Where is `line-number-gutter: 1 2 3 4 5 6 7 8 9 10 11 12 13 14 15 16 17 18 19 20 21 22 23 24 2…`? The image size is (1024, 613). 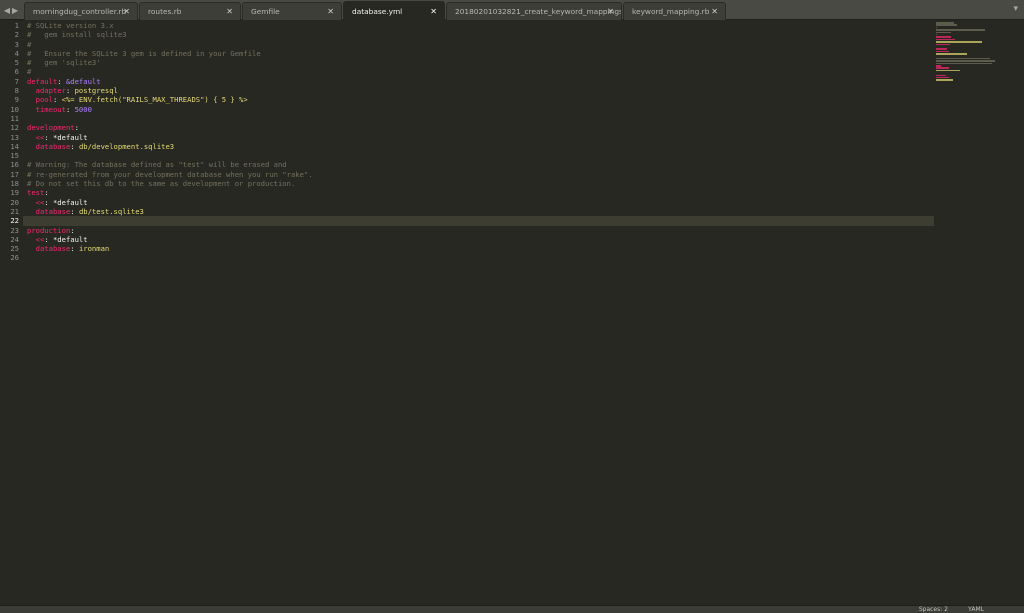 line-number-gutter: 1 2 3 4 5 6 7 8 9 10 11 12 13 14 15 16 17 18 19 20 21 22 23 24 2… is located at coordinates (11, 142).